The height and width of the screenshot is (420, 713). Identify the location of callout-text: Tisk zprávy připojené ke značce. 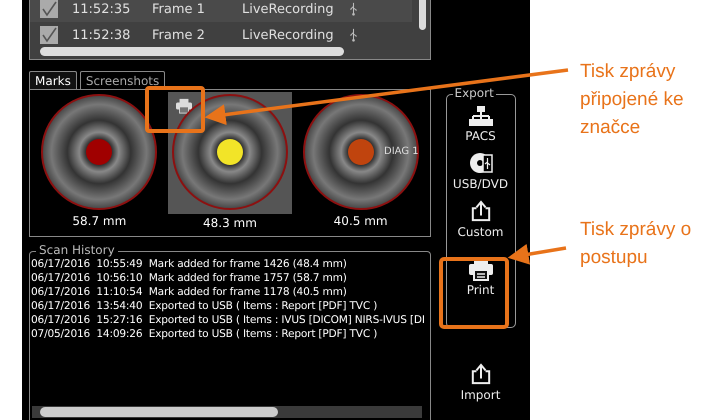
(632, 100).